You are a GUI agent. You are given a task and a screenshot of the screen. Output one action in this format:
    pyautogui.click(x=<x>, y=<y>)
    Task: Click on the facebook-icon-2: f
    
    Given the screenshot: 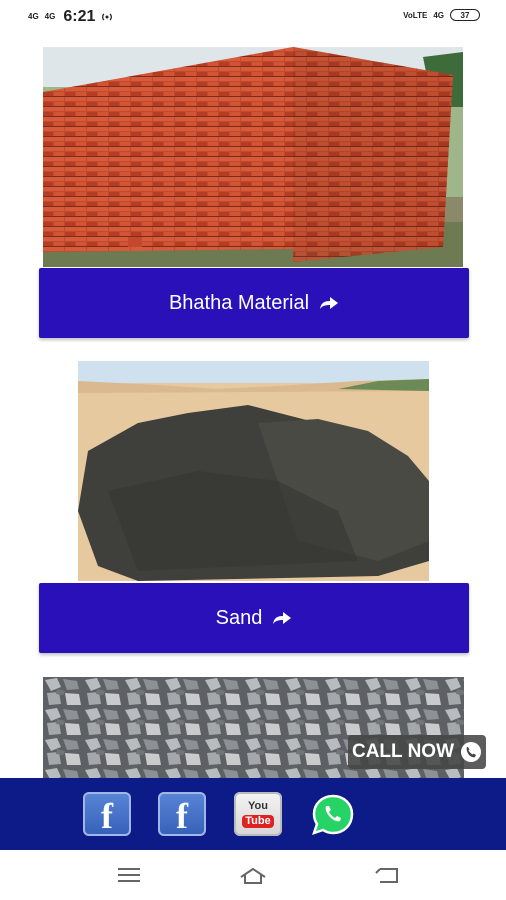 What is the action you would take?
    pyautogui.click(x=182, y=814)
    